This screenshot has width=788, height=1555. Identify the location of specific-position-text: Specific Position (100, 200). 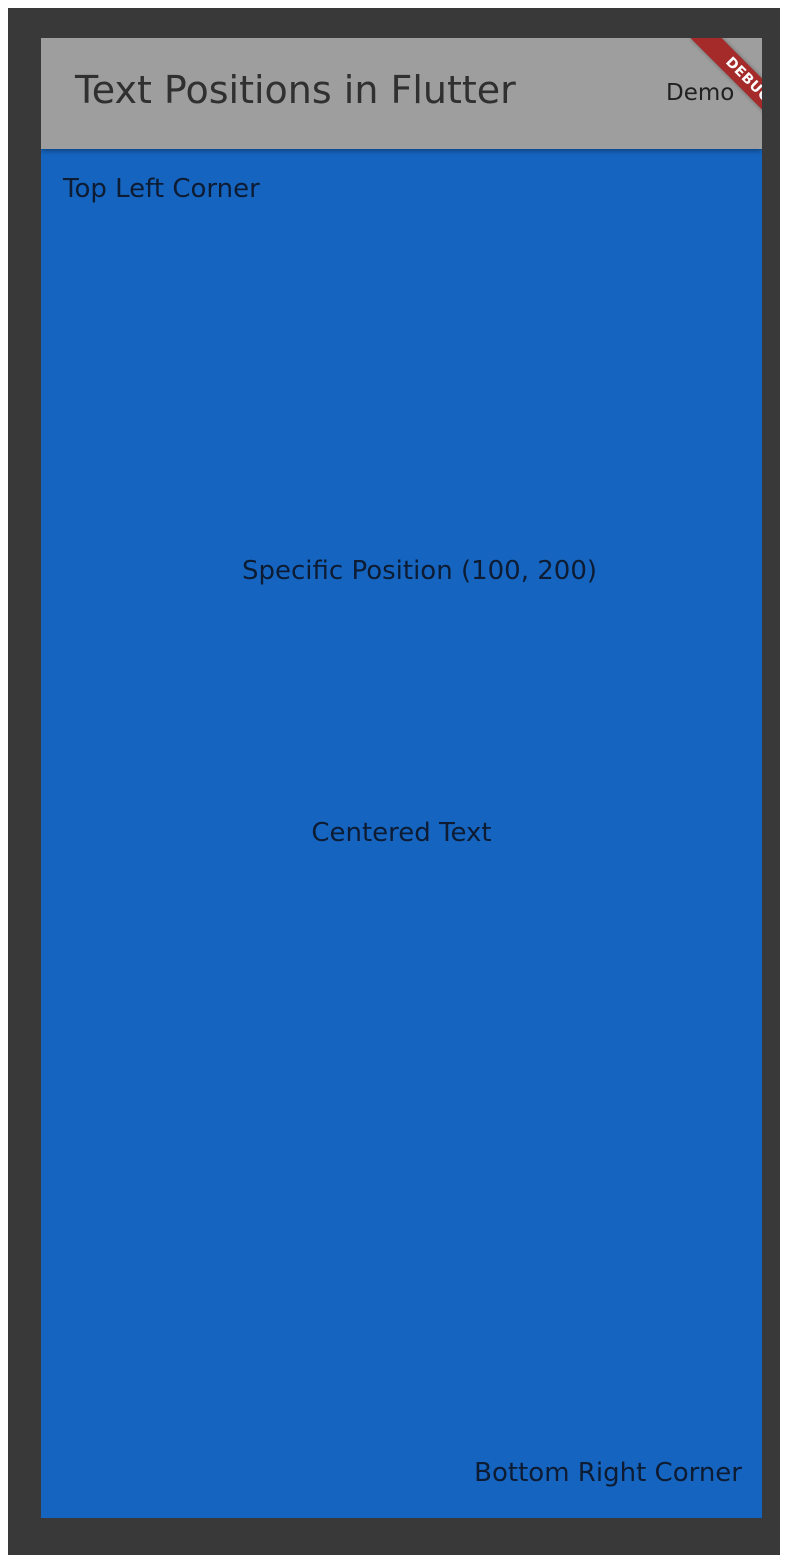
(420, 571).